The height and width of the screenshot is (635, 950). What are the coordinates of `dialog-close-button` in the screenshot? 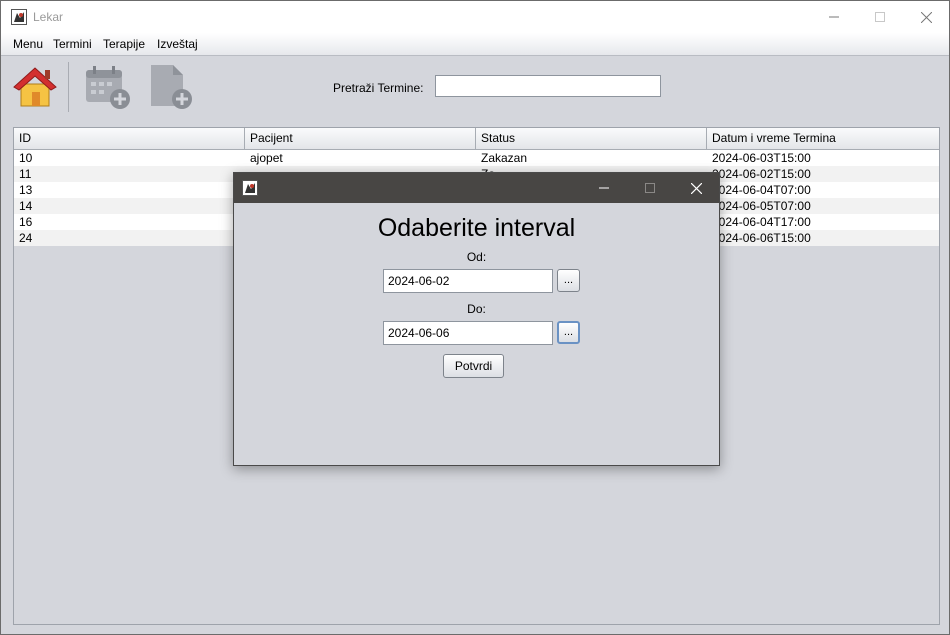 It's located at (696, 188).